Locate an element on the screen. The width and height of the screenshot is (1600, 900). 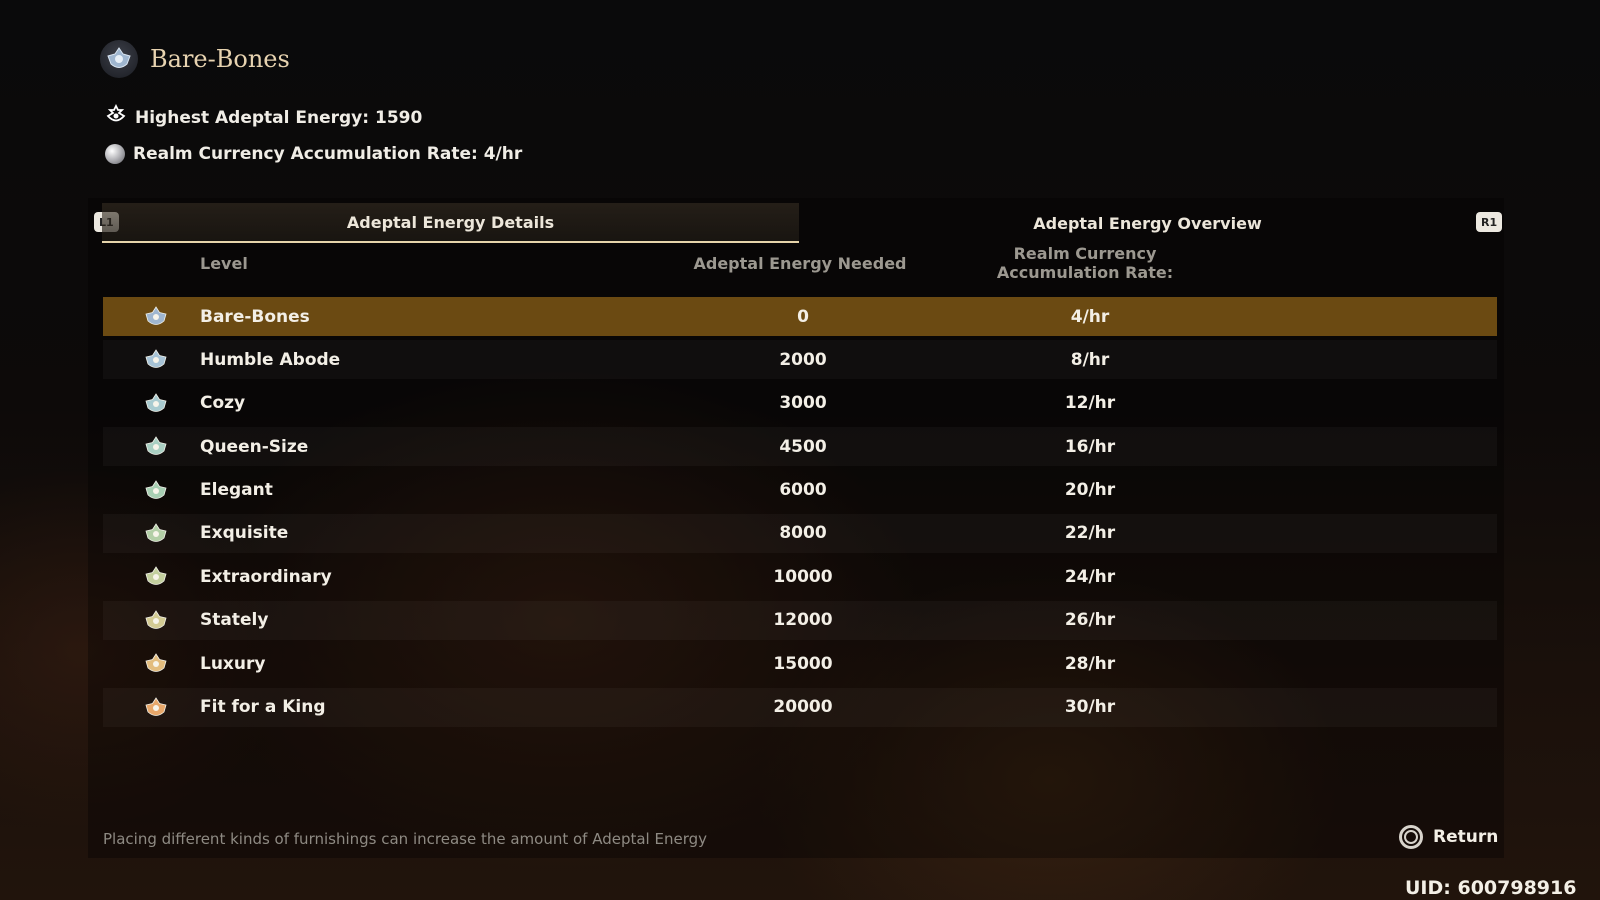
row-accumulation-rate: 26/hr is located at coordinates (1090, 620).